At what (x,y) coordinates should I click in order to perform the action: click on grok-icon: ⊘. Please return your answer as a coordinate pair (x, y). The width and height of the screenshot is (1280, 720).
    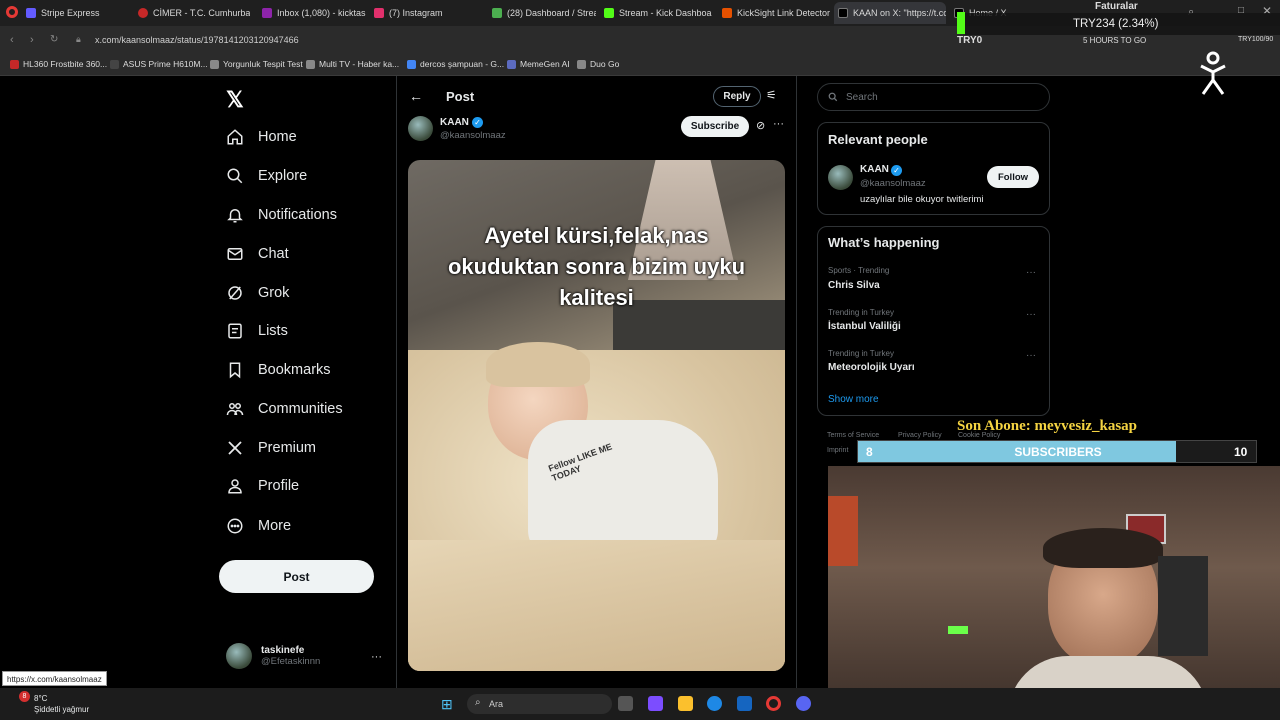
    Looking at the image, I should click on (760, 125).